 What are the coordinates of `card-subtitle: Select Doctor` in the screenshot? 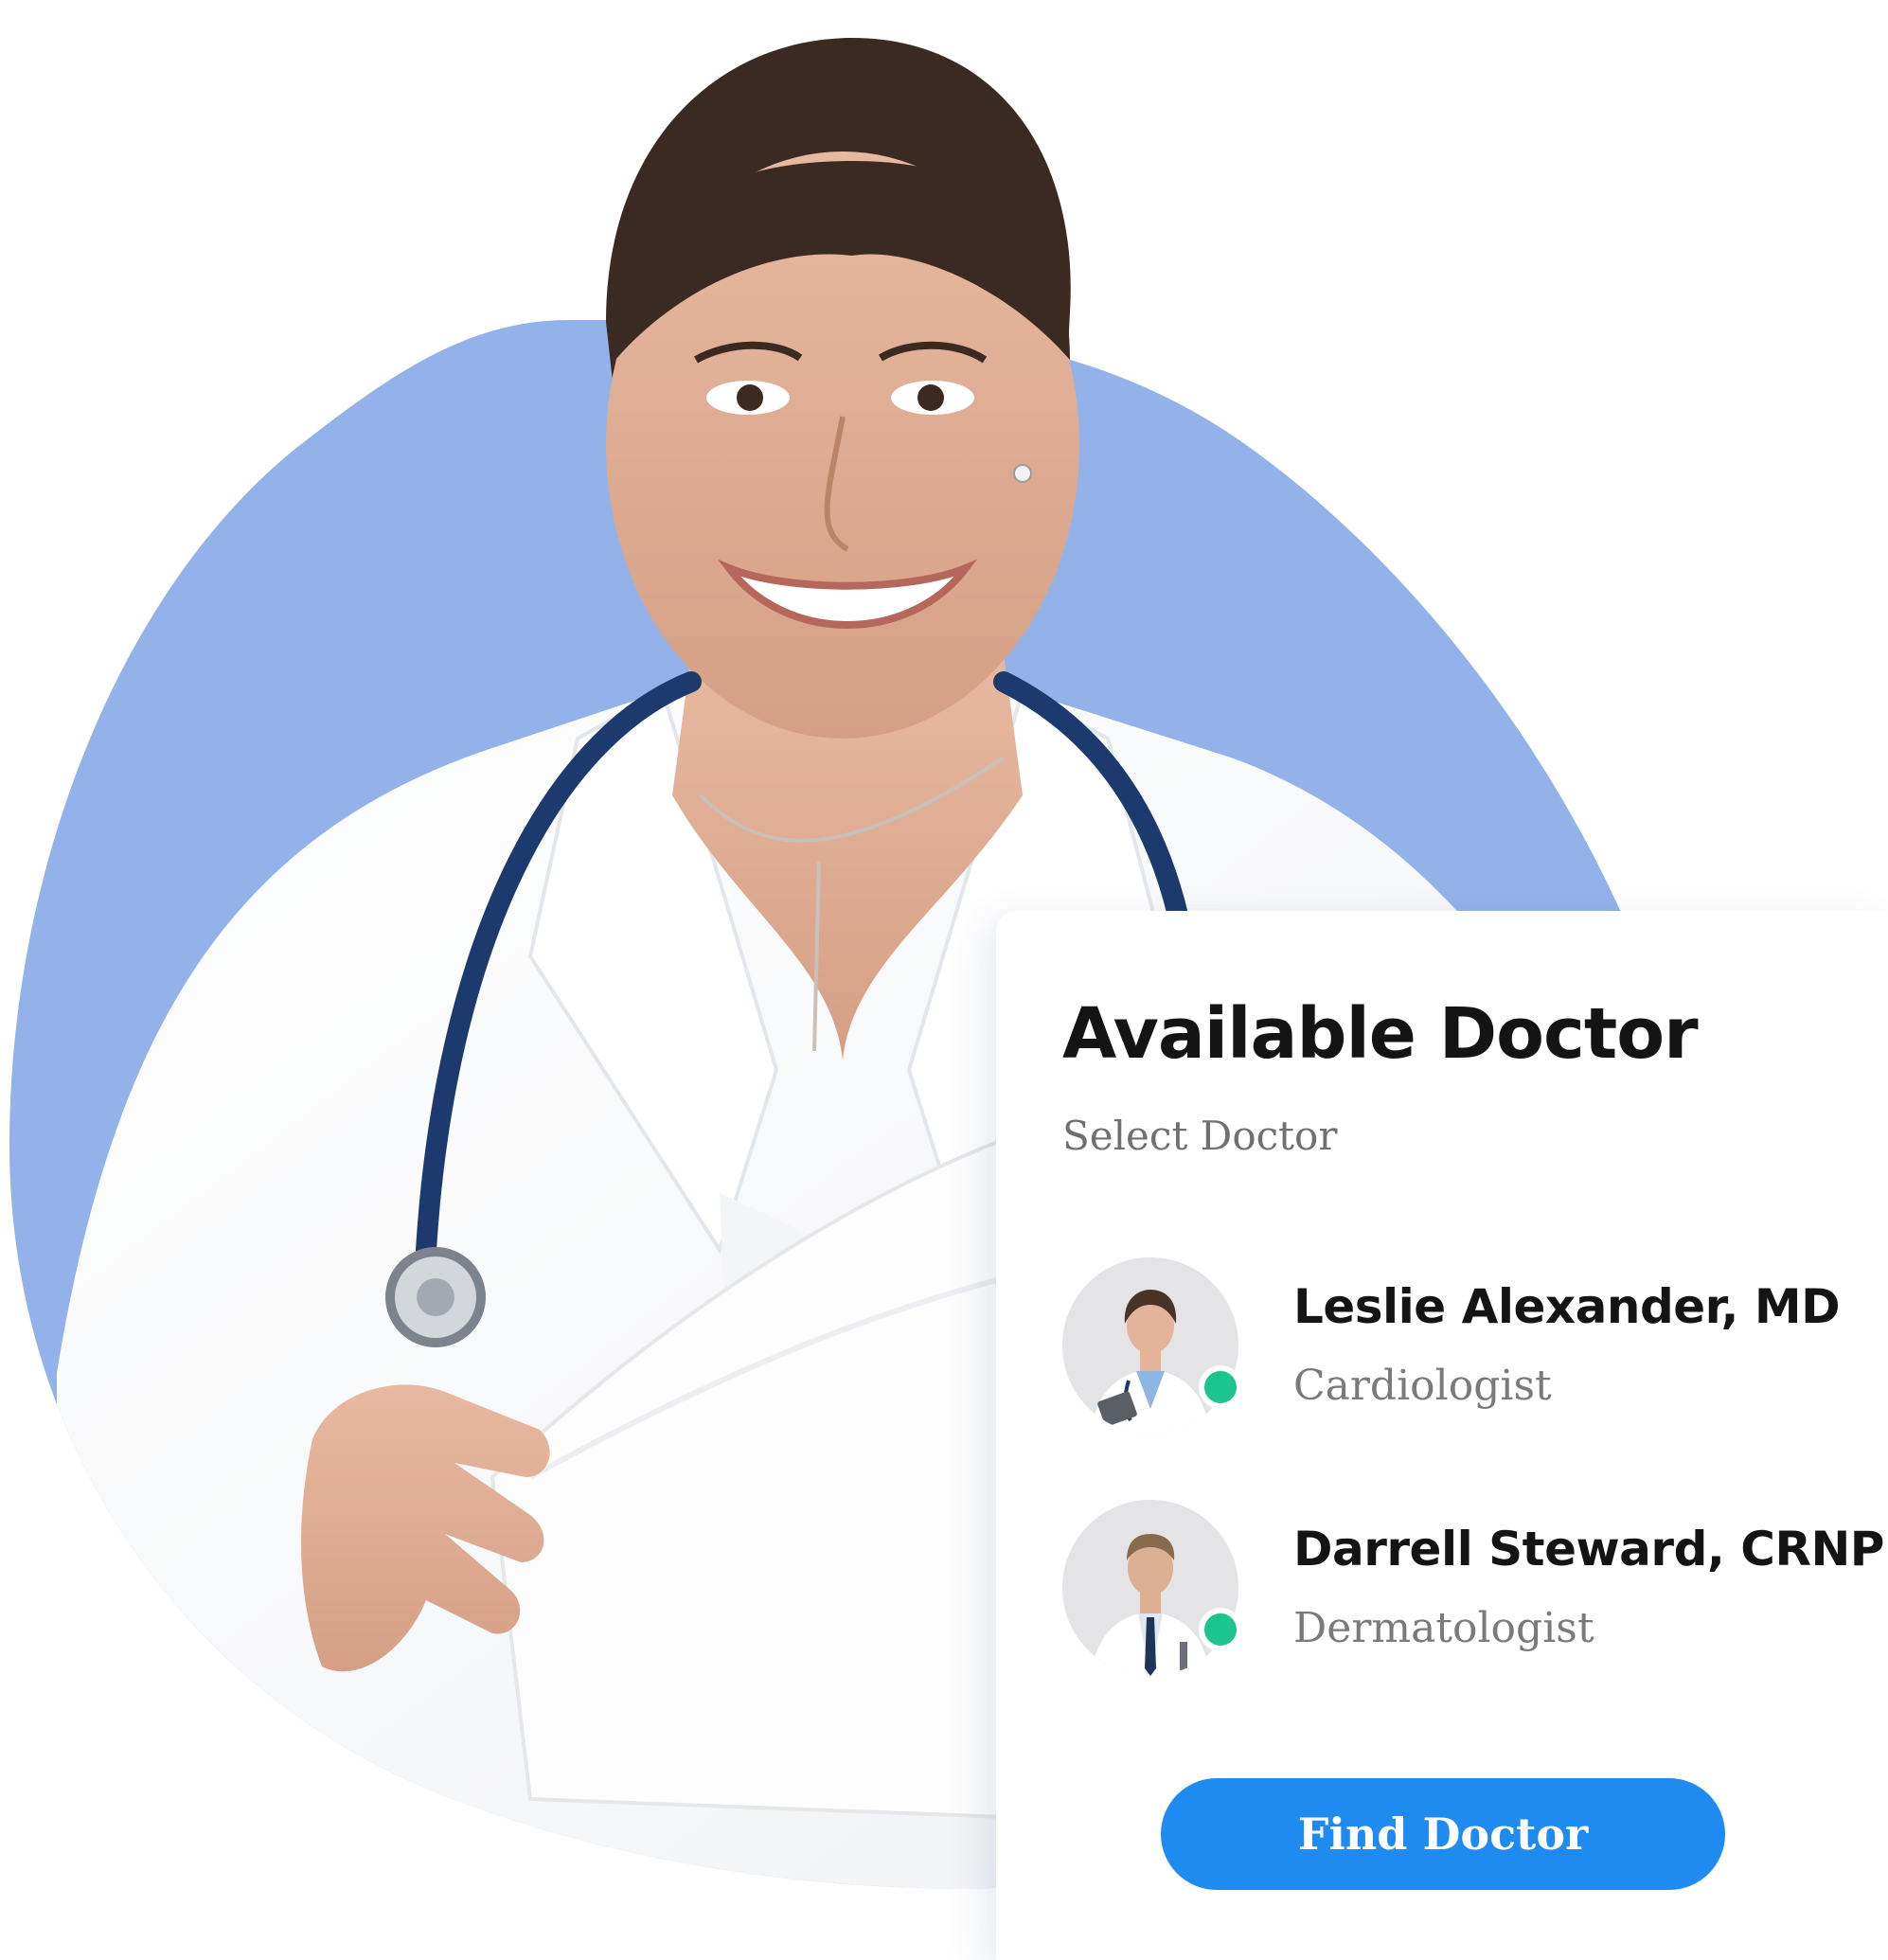 It's located at (1200, 1136).